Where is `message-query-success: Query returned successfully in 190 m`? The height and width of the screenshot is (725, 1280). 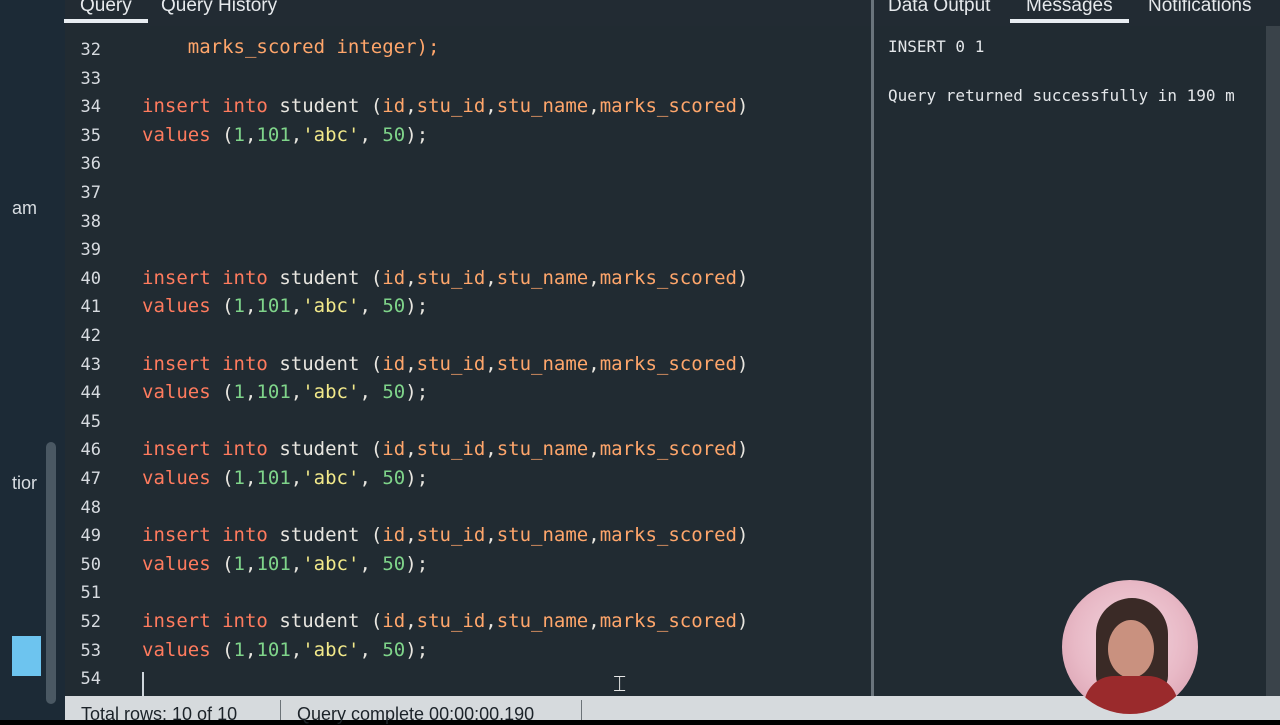
message-query-success: Query returned successfully in 190 m is located at coordinates (1061, 95).